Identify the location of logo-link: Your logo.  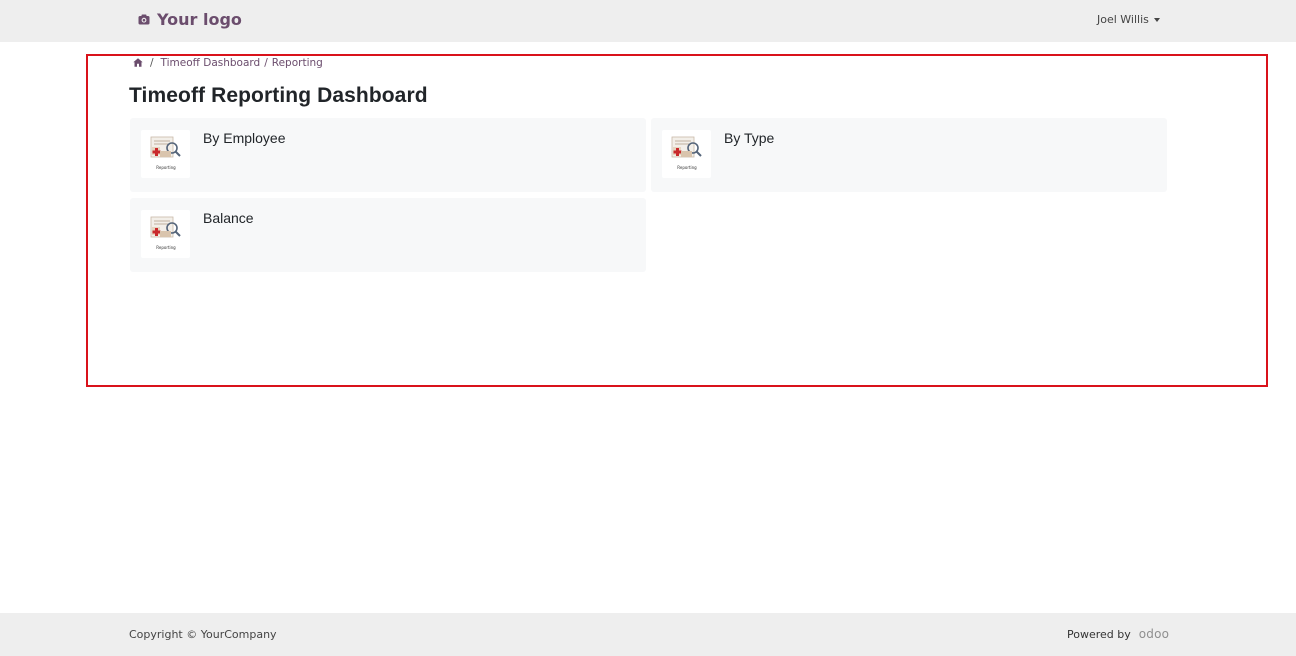
(189, 19).